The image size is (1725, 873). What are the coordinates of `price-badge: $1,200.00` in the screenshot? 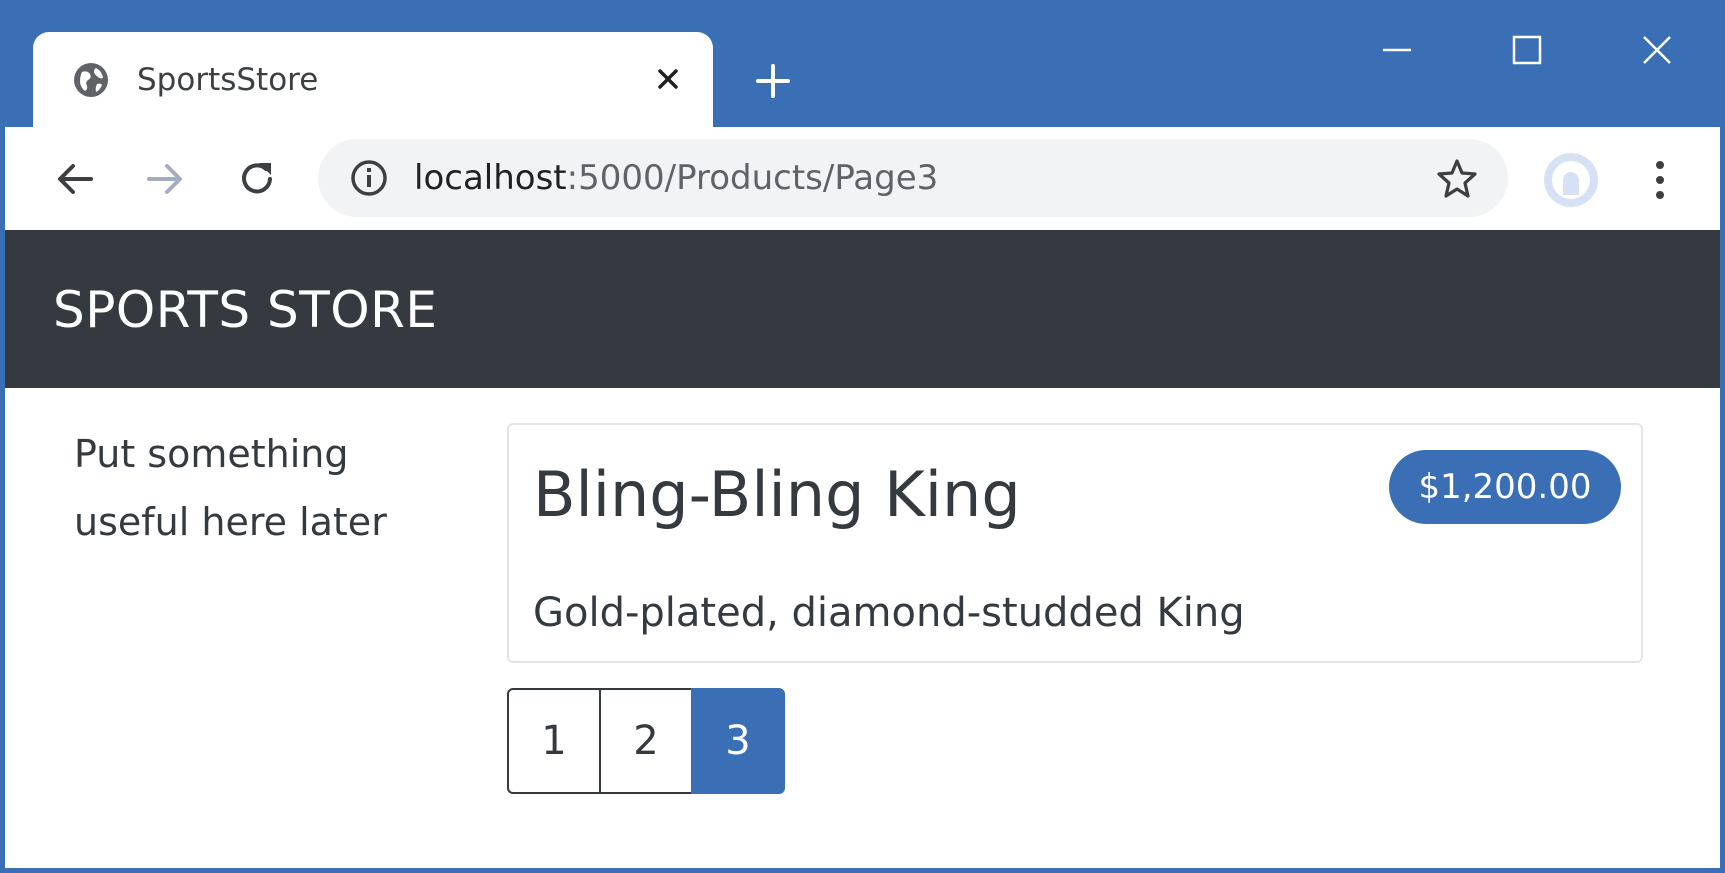 It's located at (1505, 487).